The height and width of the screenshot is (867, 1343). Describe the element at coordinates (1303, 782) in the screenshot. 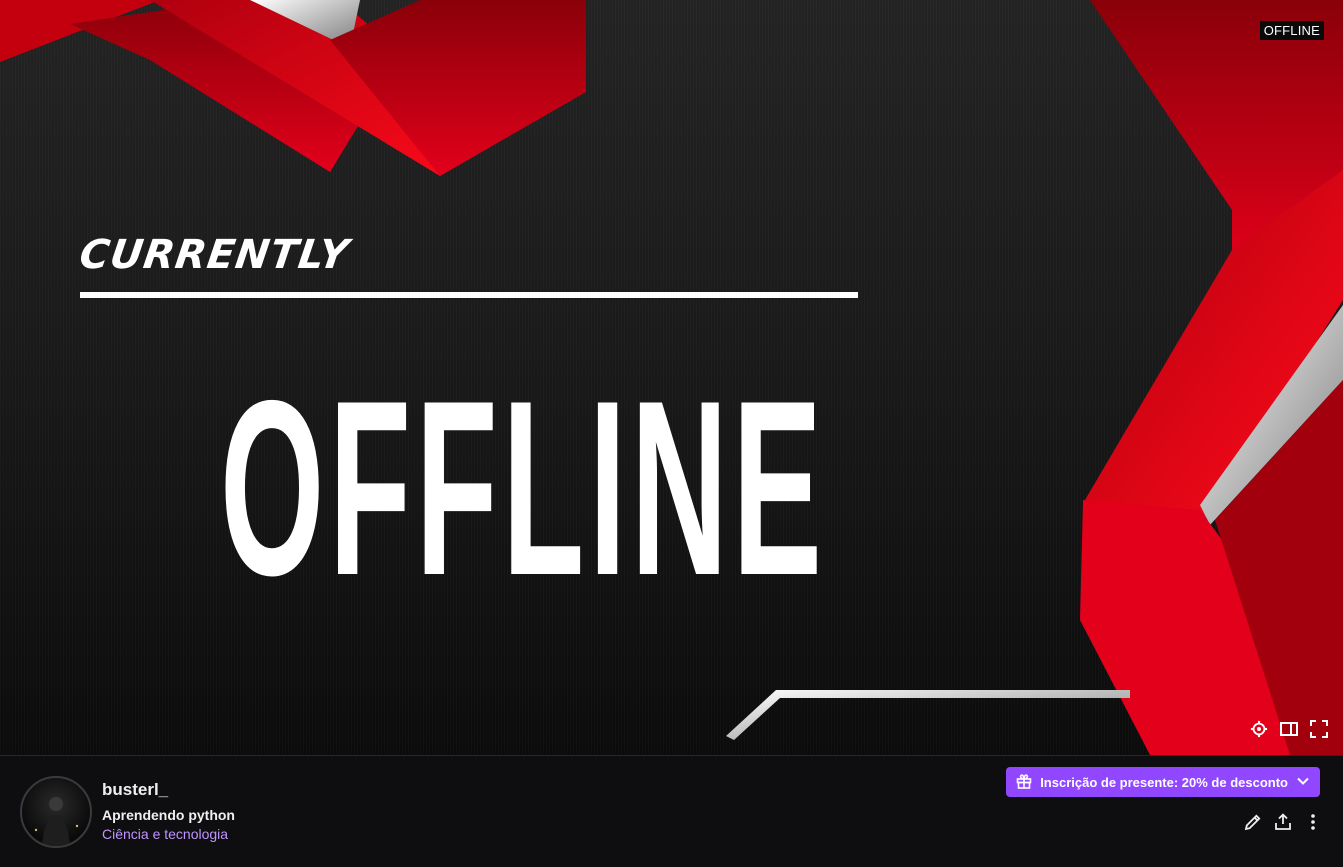

I see `chevron-down-icon` at that location.